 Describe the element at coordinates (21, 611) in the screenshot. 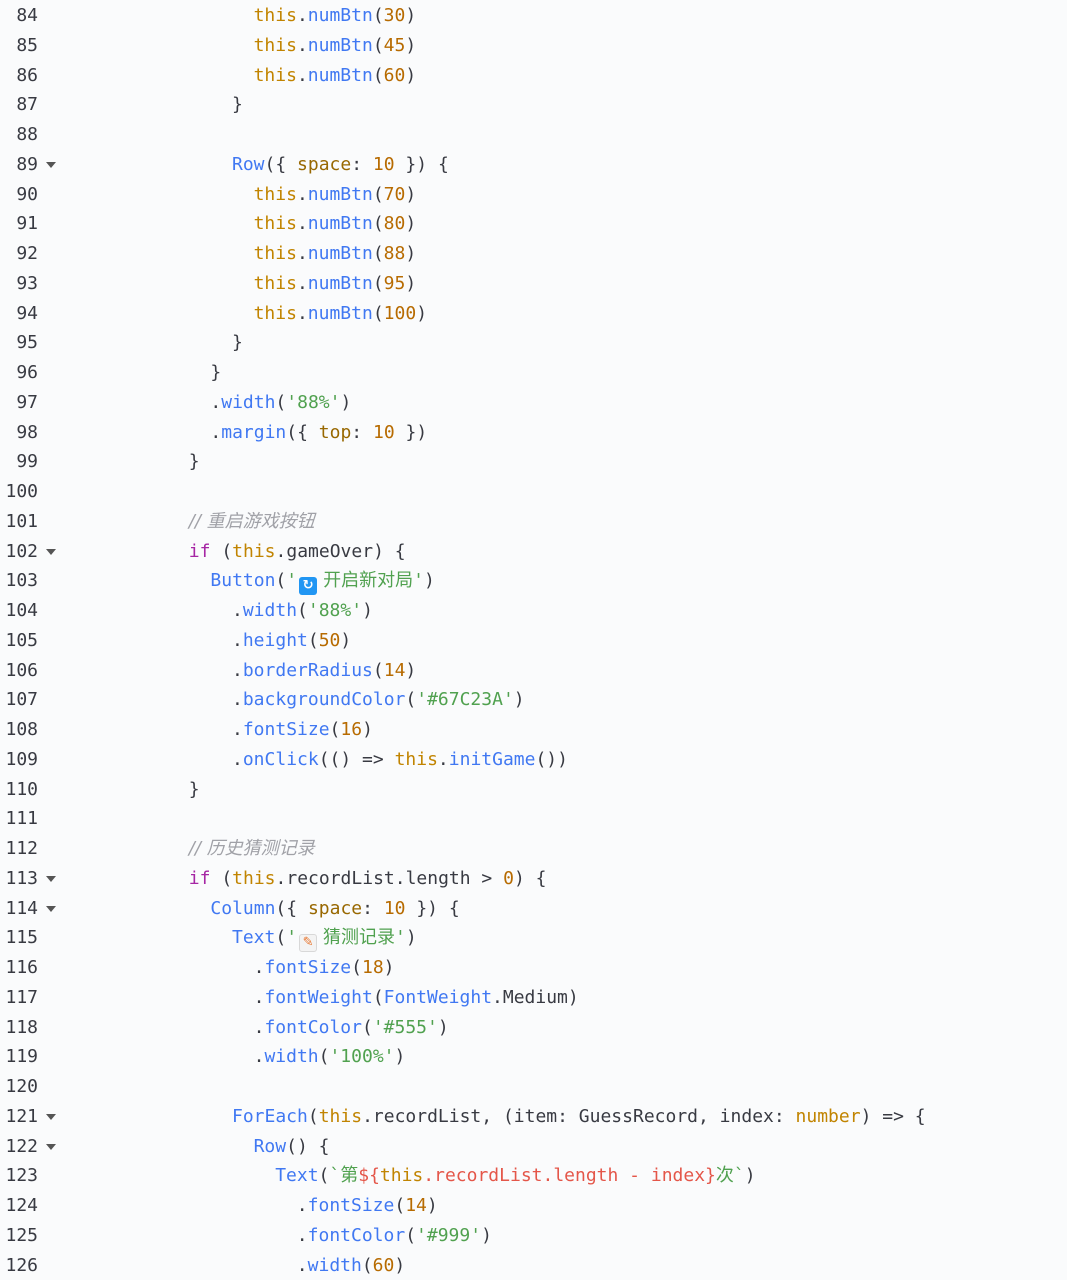

I see `line-number: 104` at that location.